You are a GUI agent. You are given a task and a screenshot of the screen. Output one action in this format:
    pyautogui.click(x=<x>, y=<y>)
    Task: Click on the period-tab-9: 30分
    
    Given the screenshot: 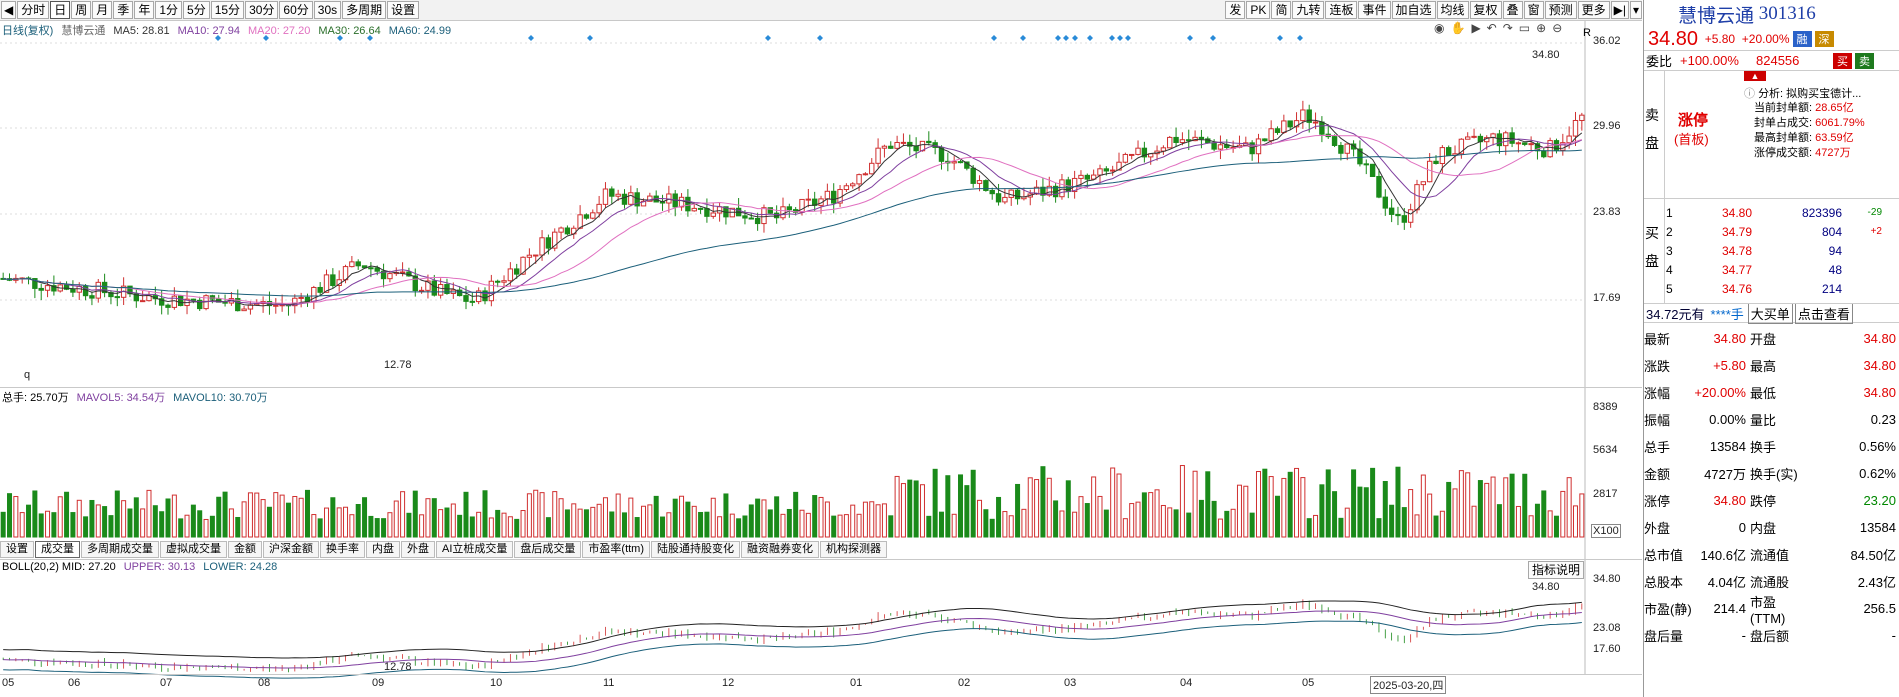 What is the action you would take?
    pyautogui.click(x=262, y=10)
    